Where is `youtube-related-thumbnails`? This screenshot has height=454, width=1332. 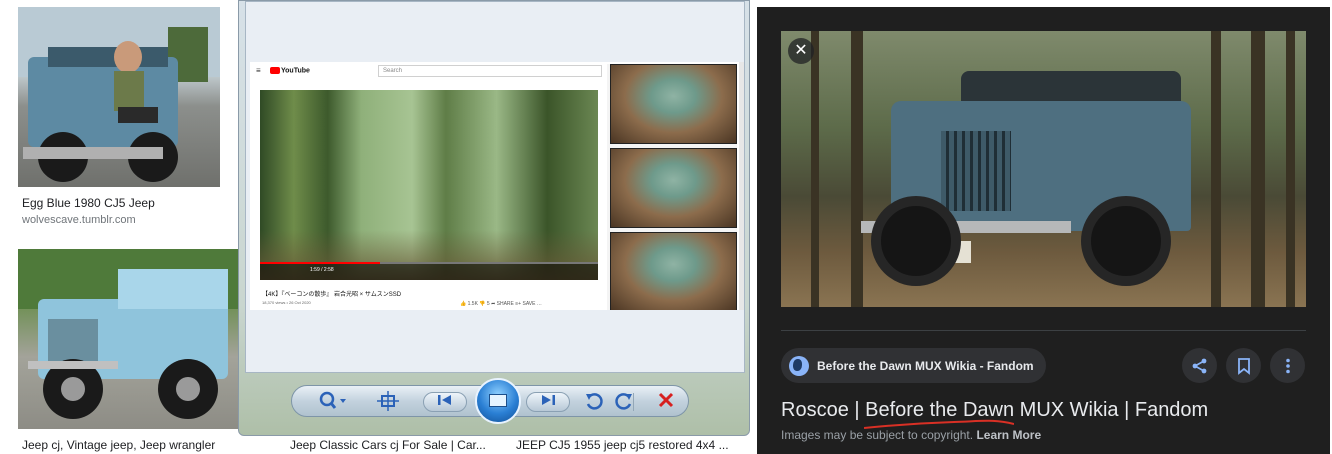
youtube-related-thumbnails is located at coordinates (672, 187).